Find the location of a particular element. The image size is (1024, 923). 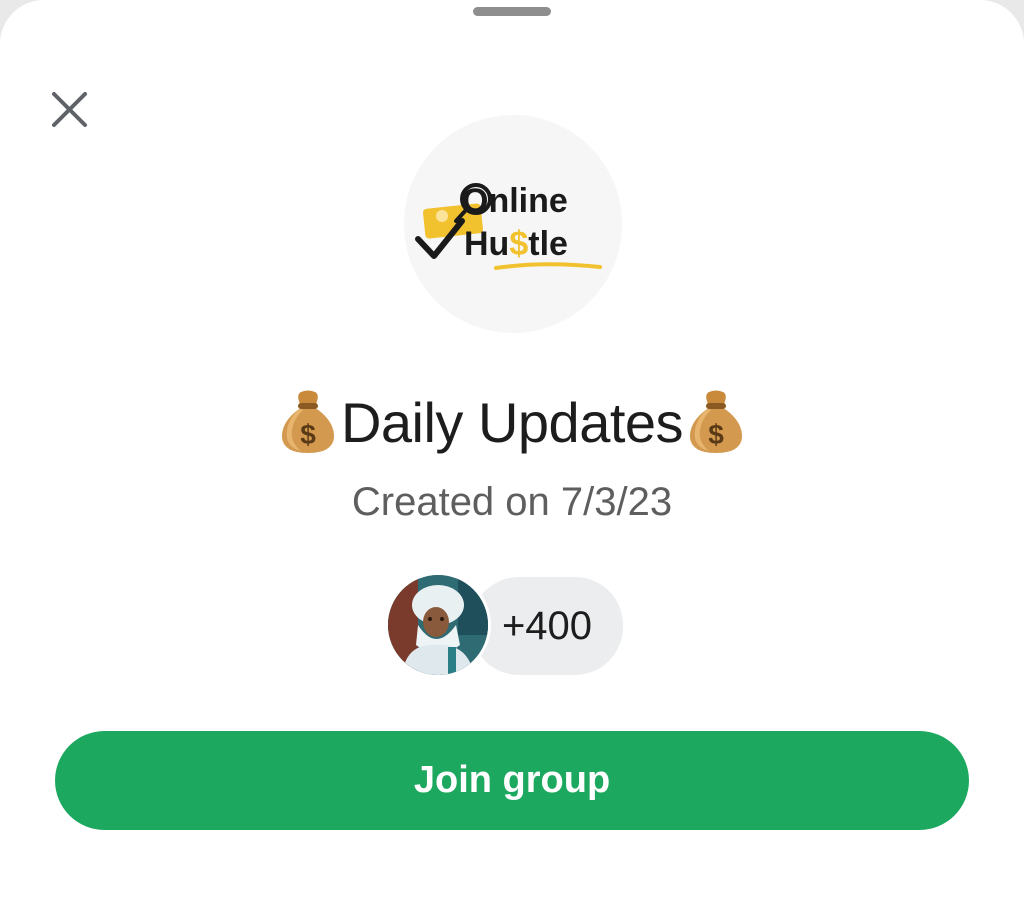

logo-dollar: $ is located at coordinates (518, 244).